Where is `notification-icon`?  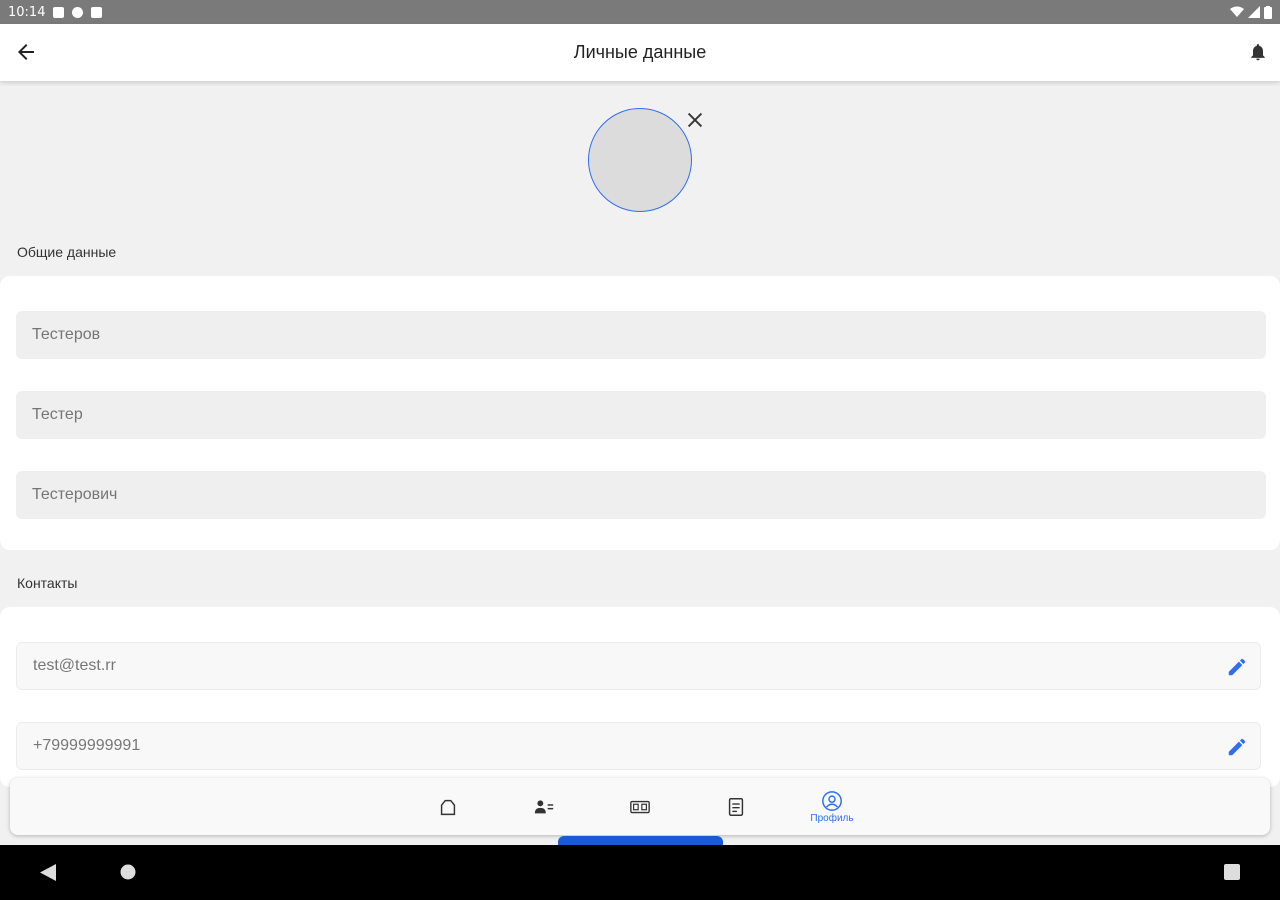
notification-icon is located at coordinates (59, 12).